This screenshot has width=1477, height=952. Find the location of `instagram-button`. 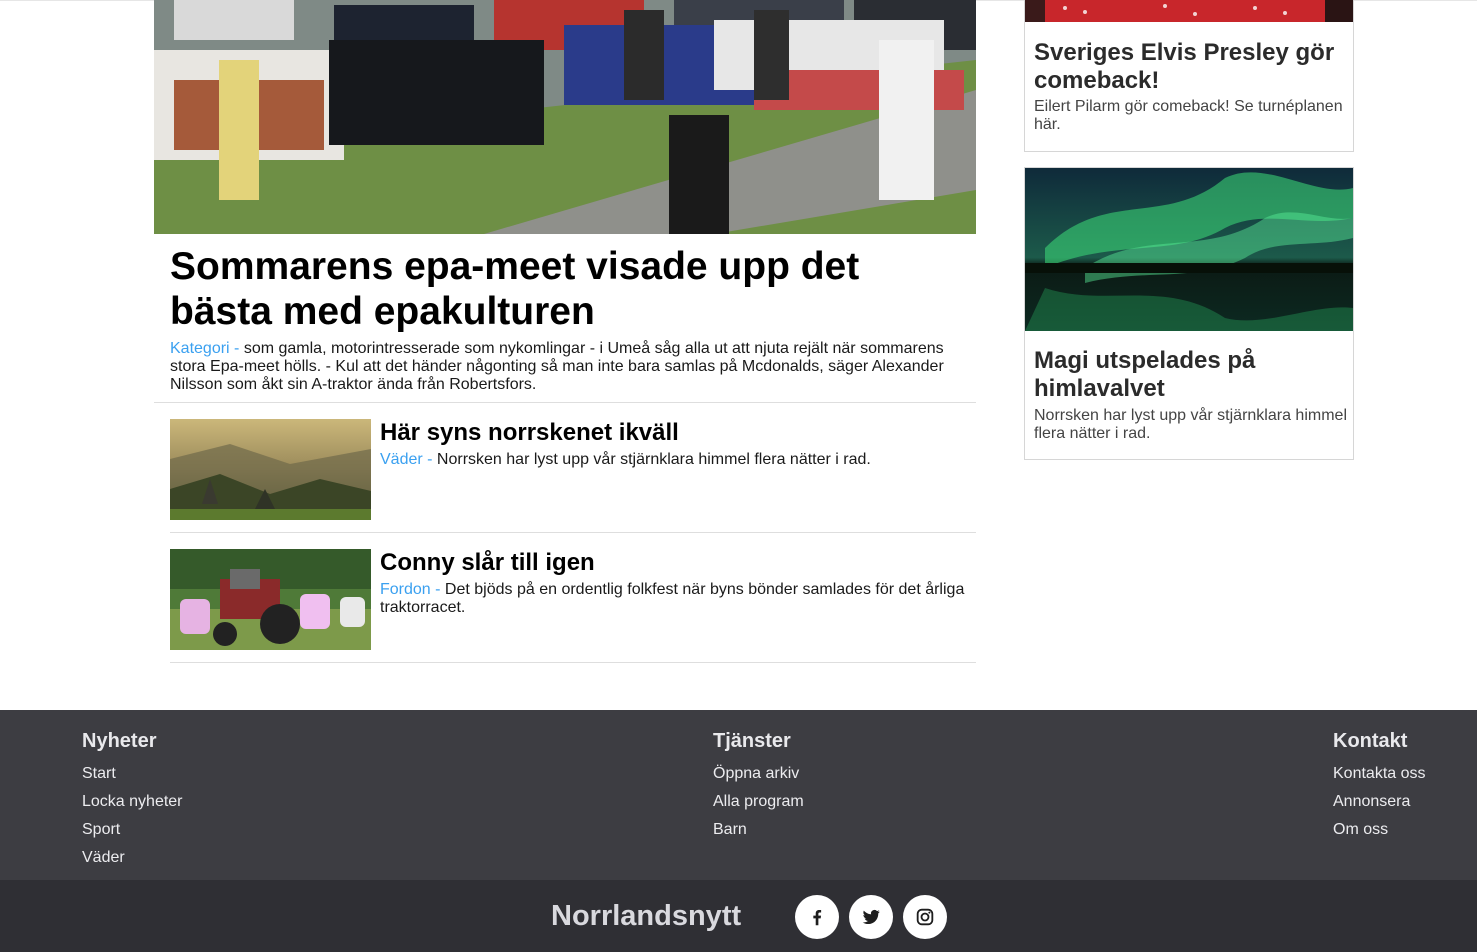

instagram-button is located at coordinates (925, 917).